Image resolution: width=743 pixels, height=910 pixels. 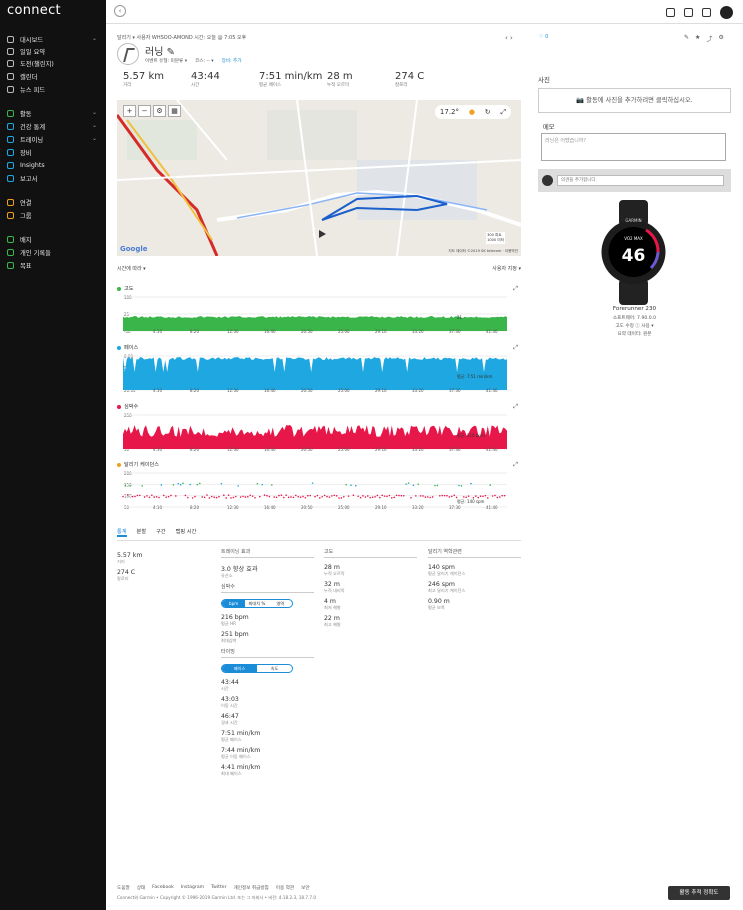 I want to click on segment-option: 최대치 %, so click(x=256, y=603).